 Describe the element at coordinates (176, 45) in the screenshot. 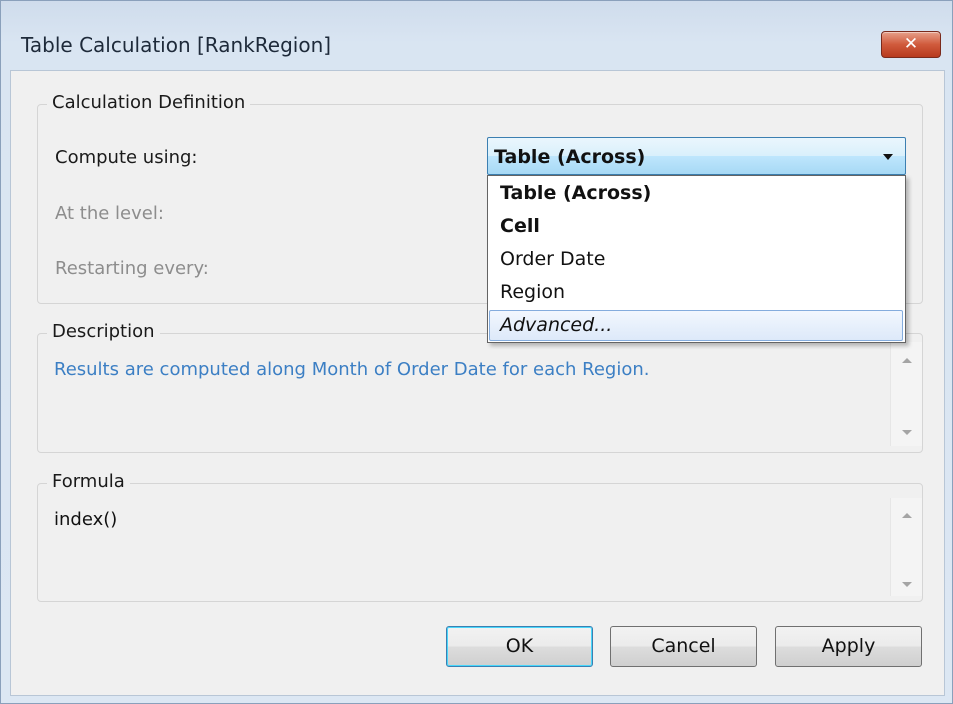

I see `dialog-title: Table Calculation [RankRegion]` at that location.